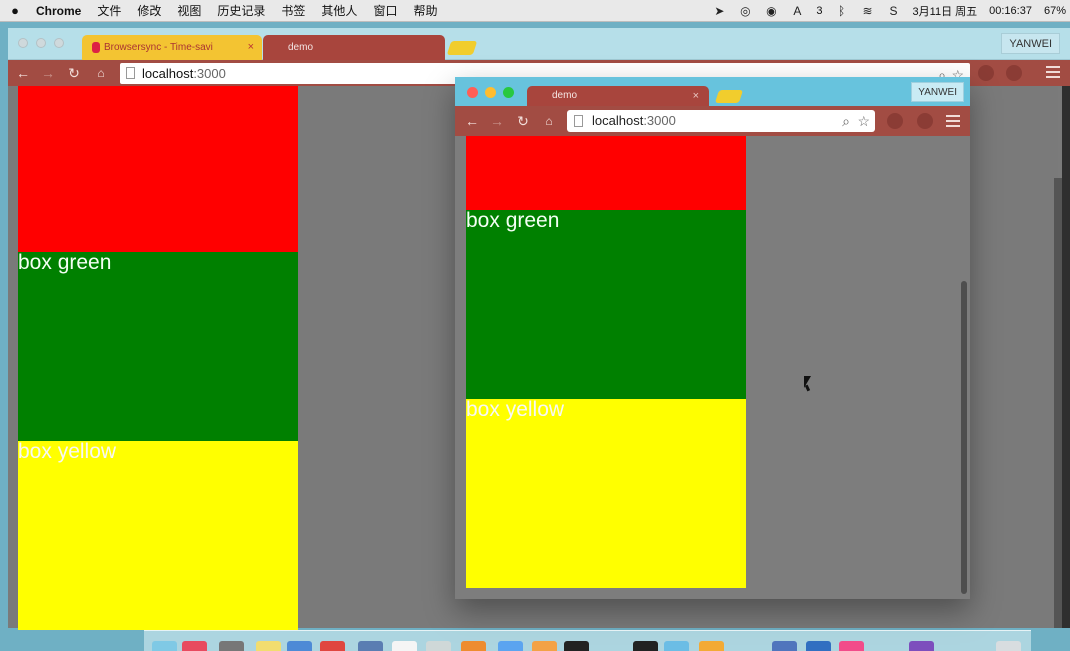 The image size is (1070, 651). Describe the element at coordinates (1008, 646) in the screenshot. I see `trash-icon` at that location.